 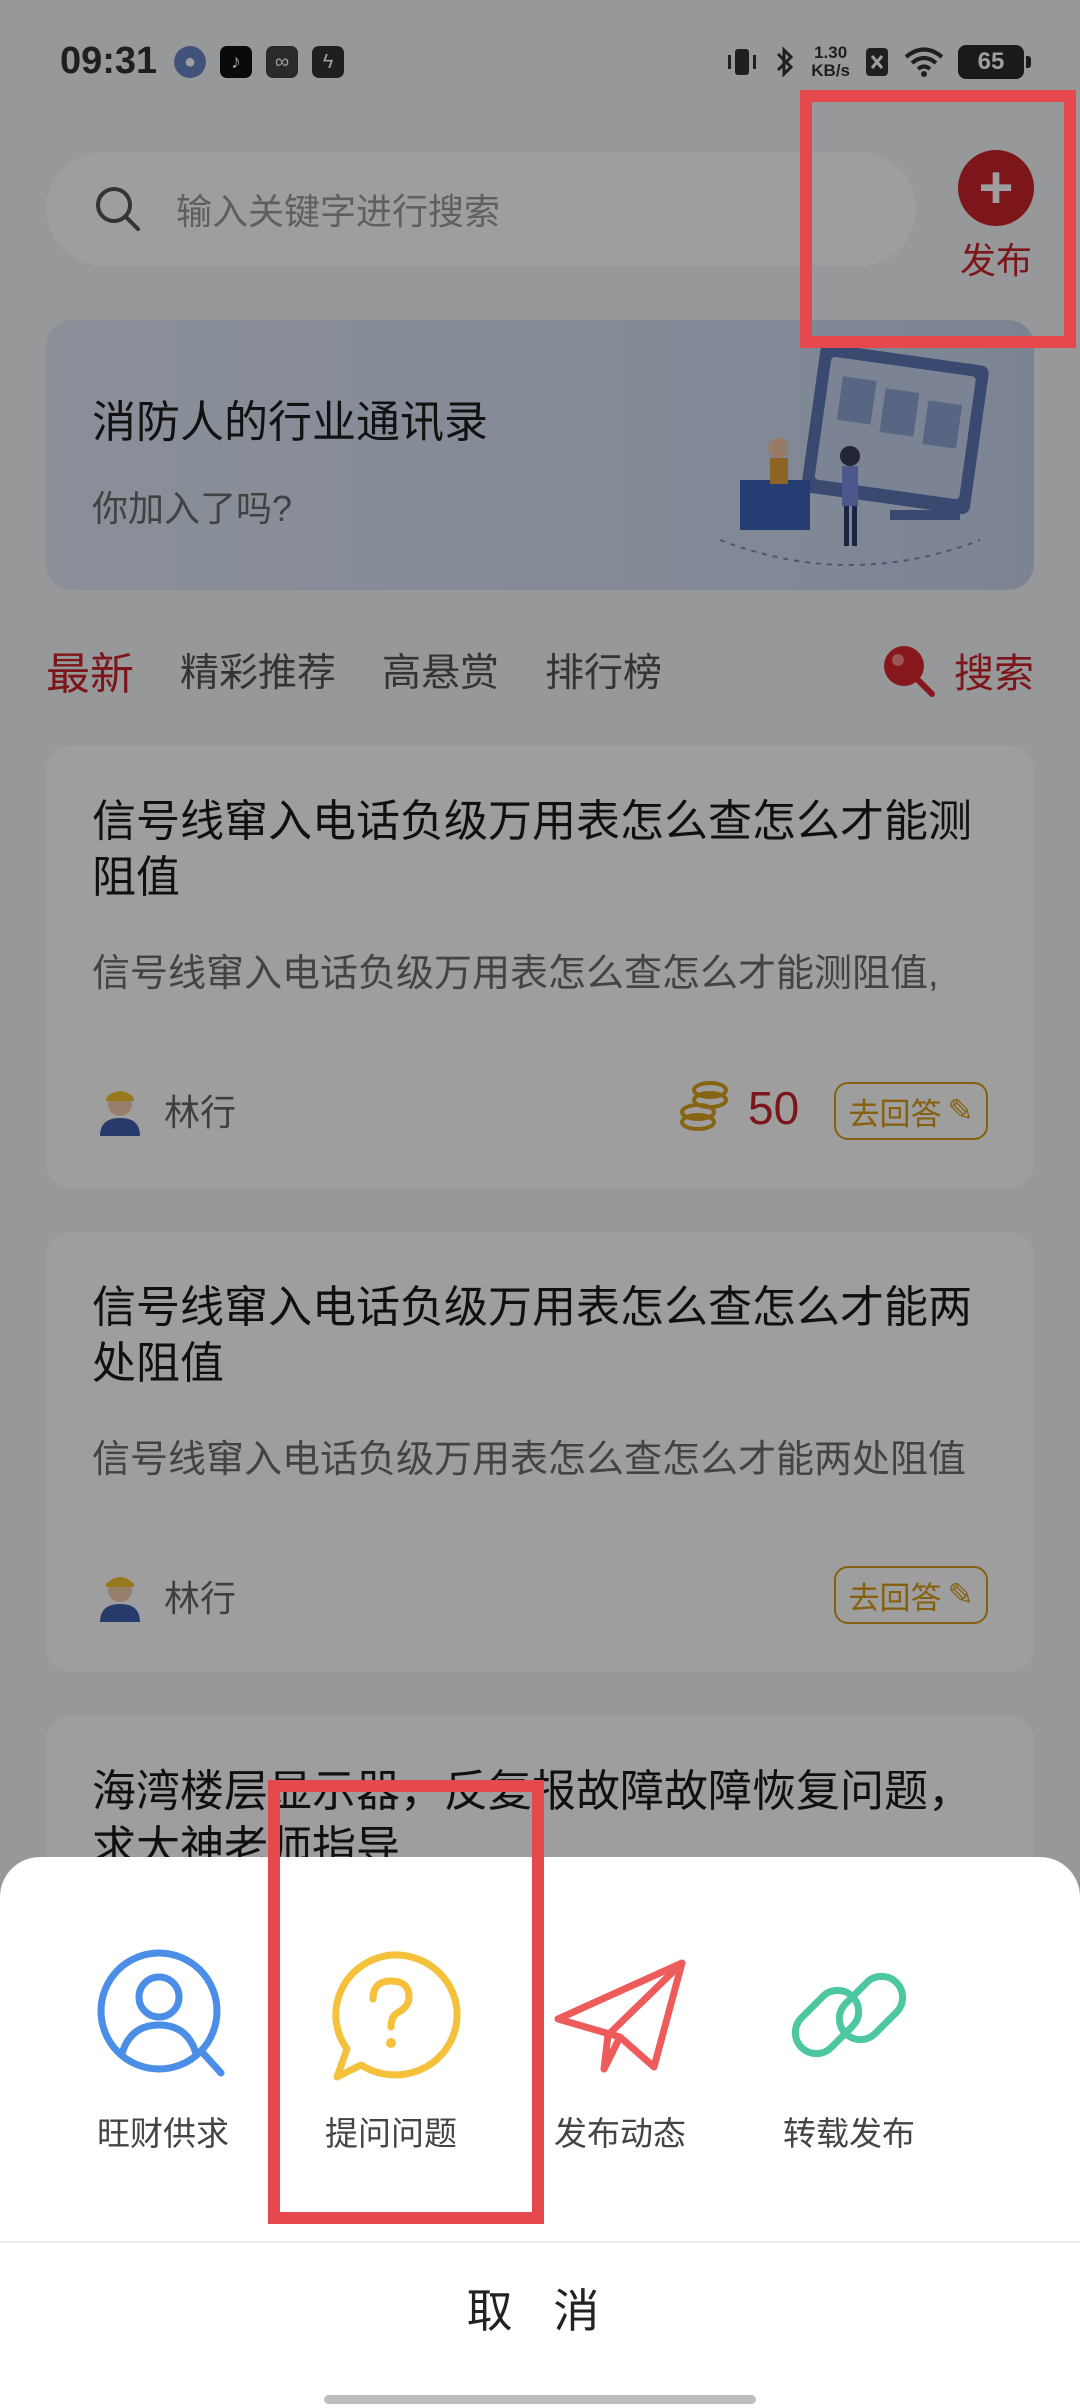 I want to click on home-indicator, so click(x=540, y=2399).